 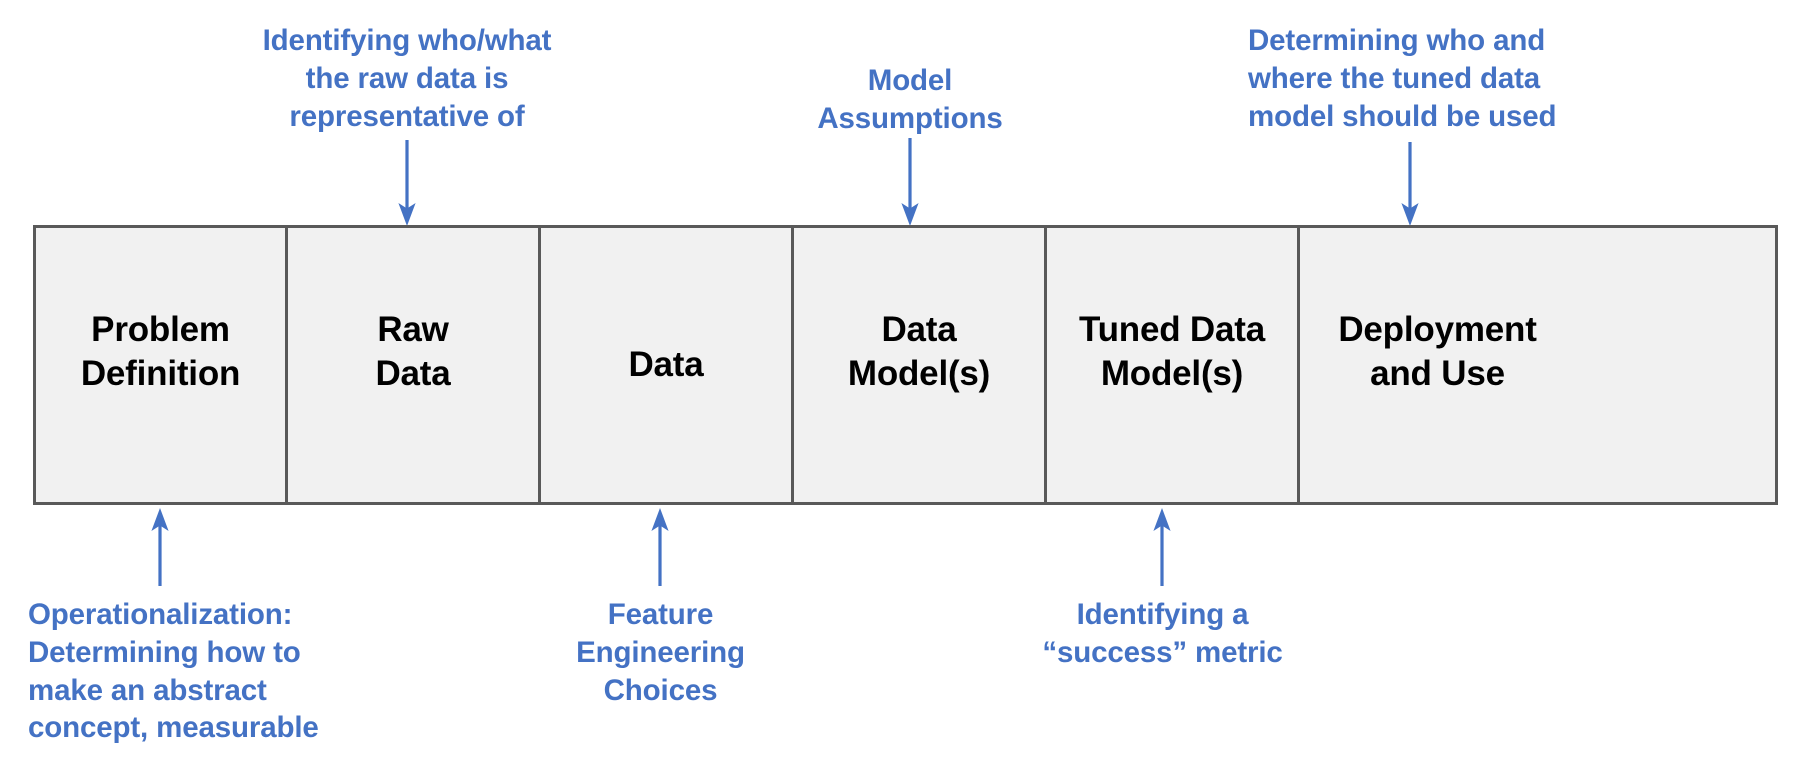 I want to click on stage-label-data: Data, so click(x=666, y=364).